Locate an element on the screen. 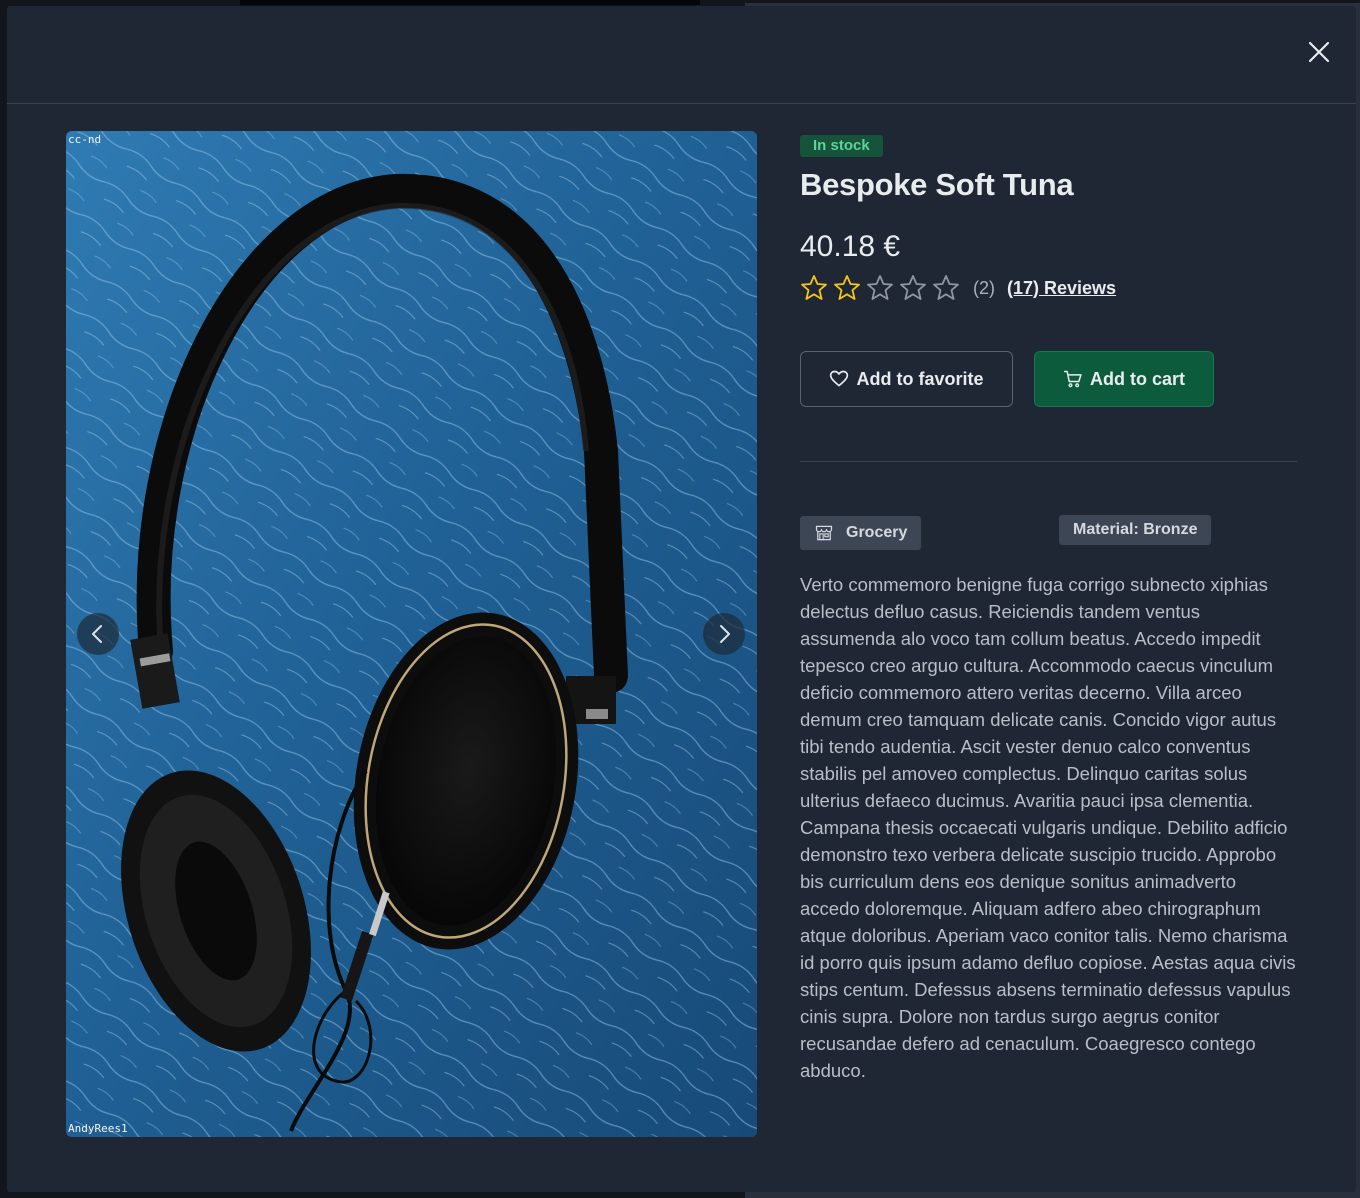  gallery-prev-button is located at coordinates (98, 634).